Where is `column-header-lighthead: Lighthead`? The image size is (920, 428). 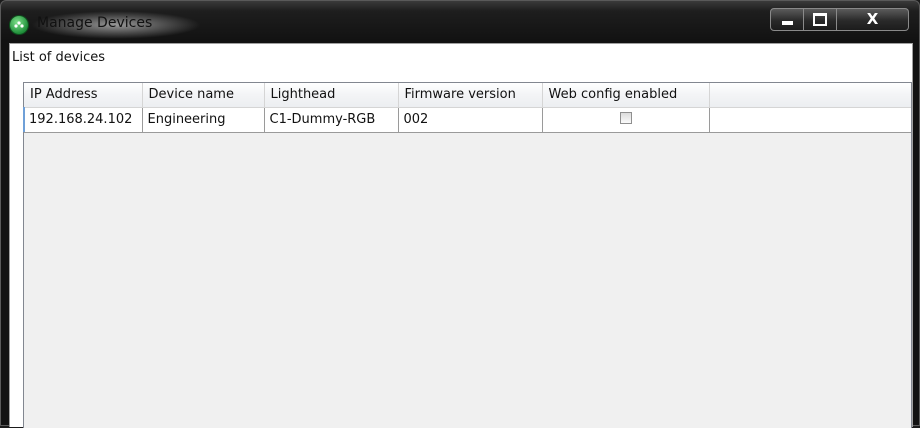 column-header-lighthead: Lighthead is located at coordinates (331, 95).